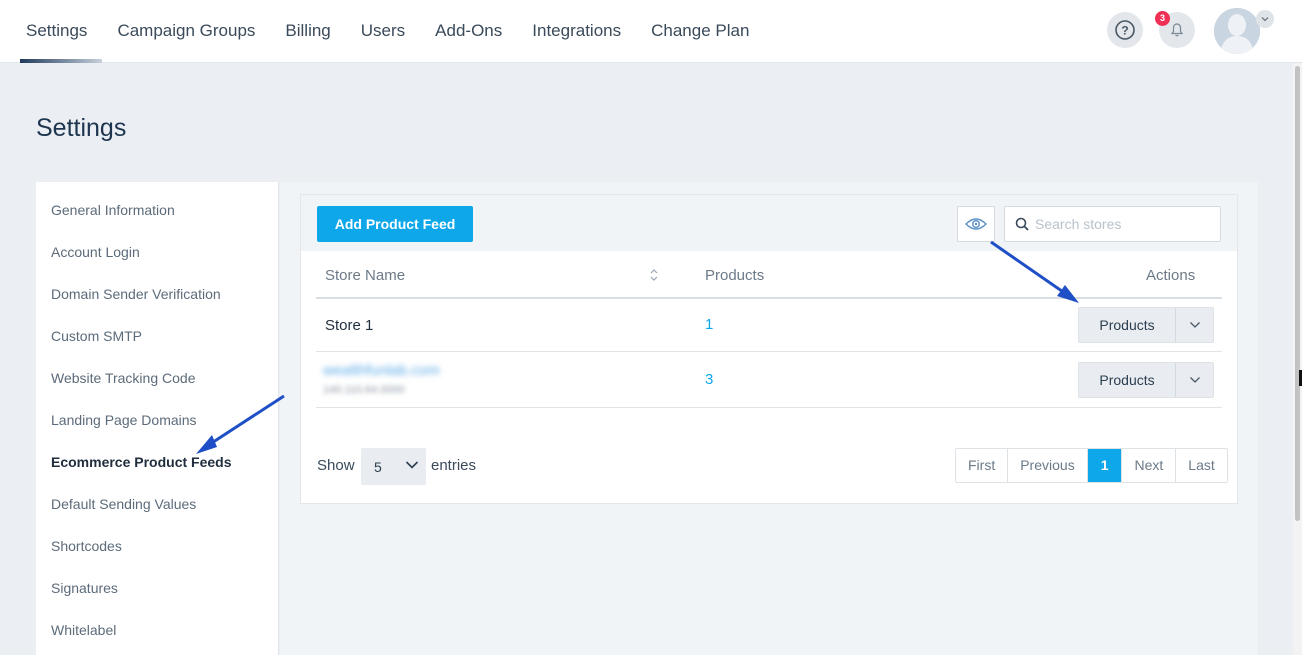 The image size is (1302, 655). I want to click on bell-icon, so click(1177, 30).